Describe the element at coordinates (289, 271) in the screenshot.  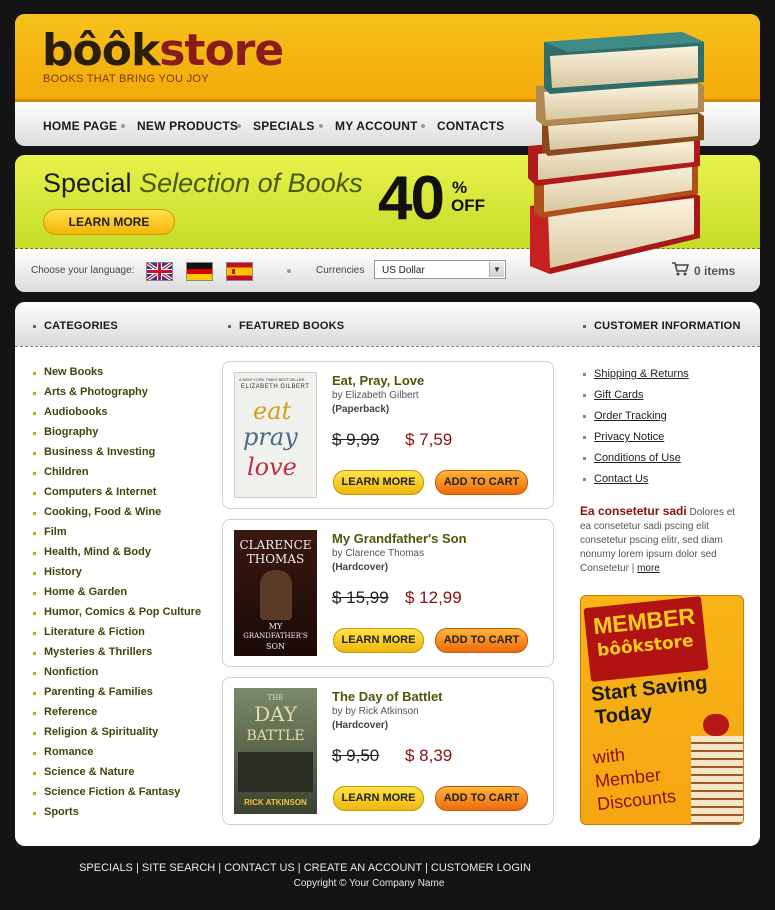
I see `bar-separator` at that location.